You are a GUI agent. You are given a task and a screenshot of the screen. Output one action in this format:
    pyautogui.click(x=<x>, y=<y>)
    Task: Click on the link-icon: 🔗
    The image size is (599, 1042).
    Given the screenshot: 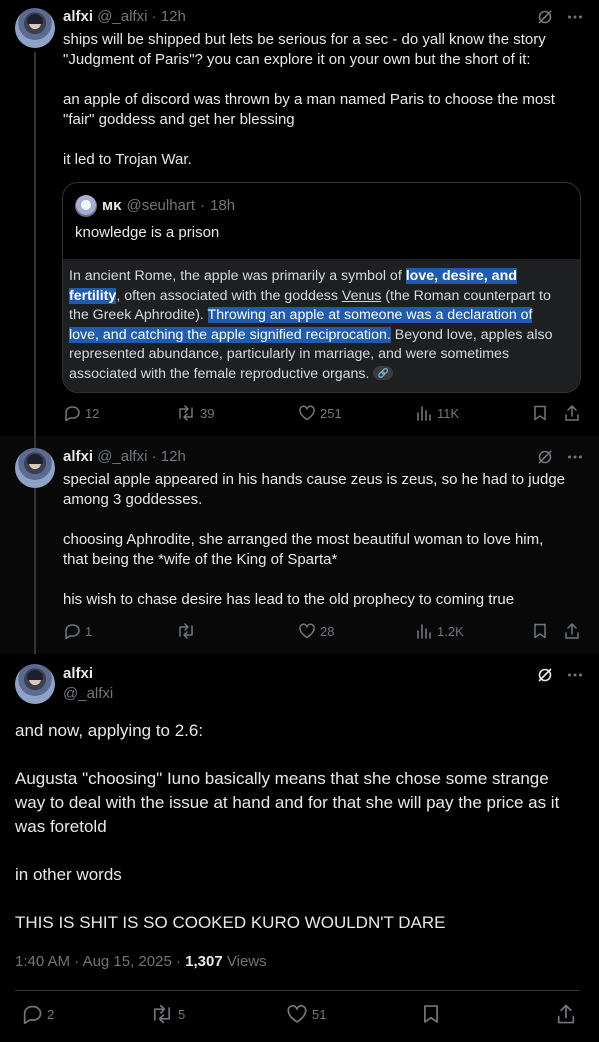 What is the action you would take?
    pyautogui.click(x=383, y=372)
    